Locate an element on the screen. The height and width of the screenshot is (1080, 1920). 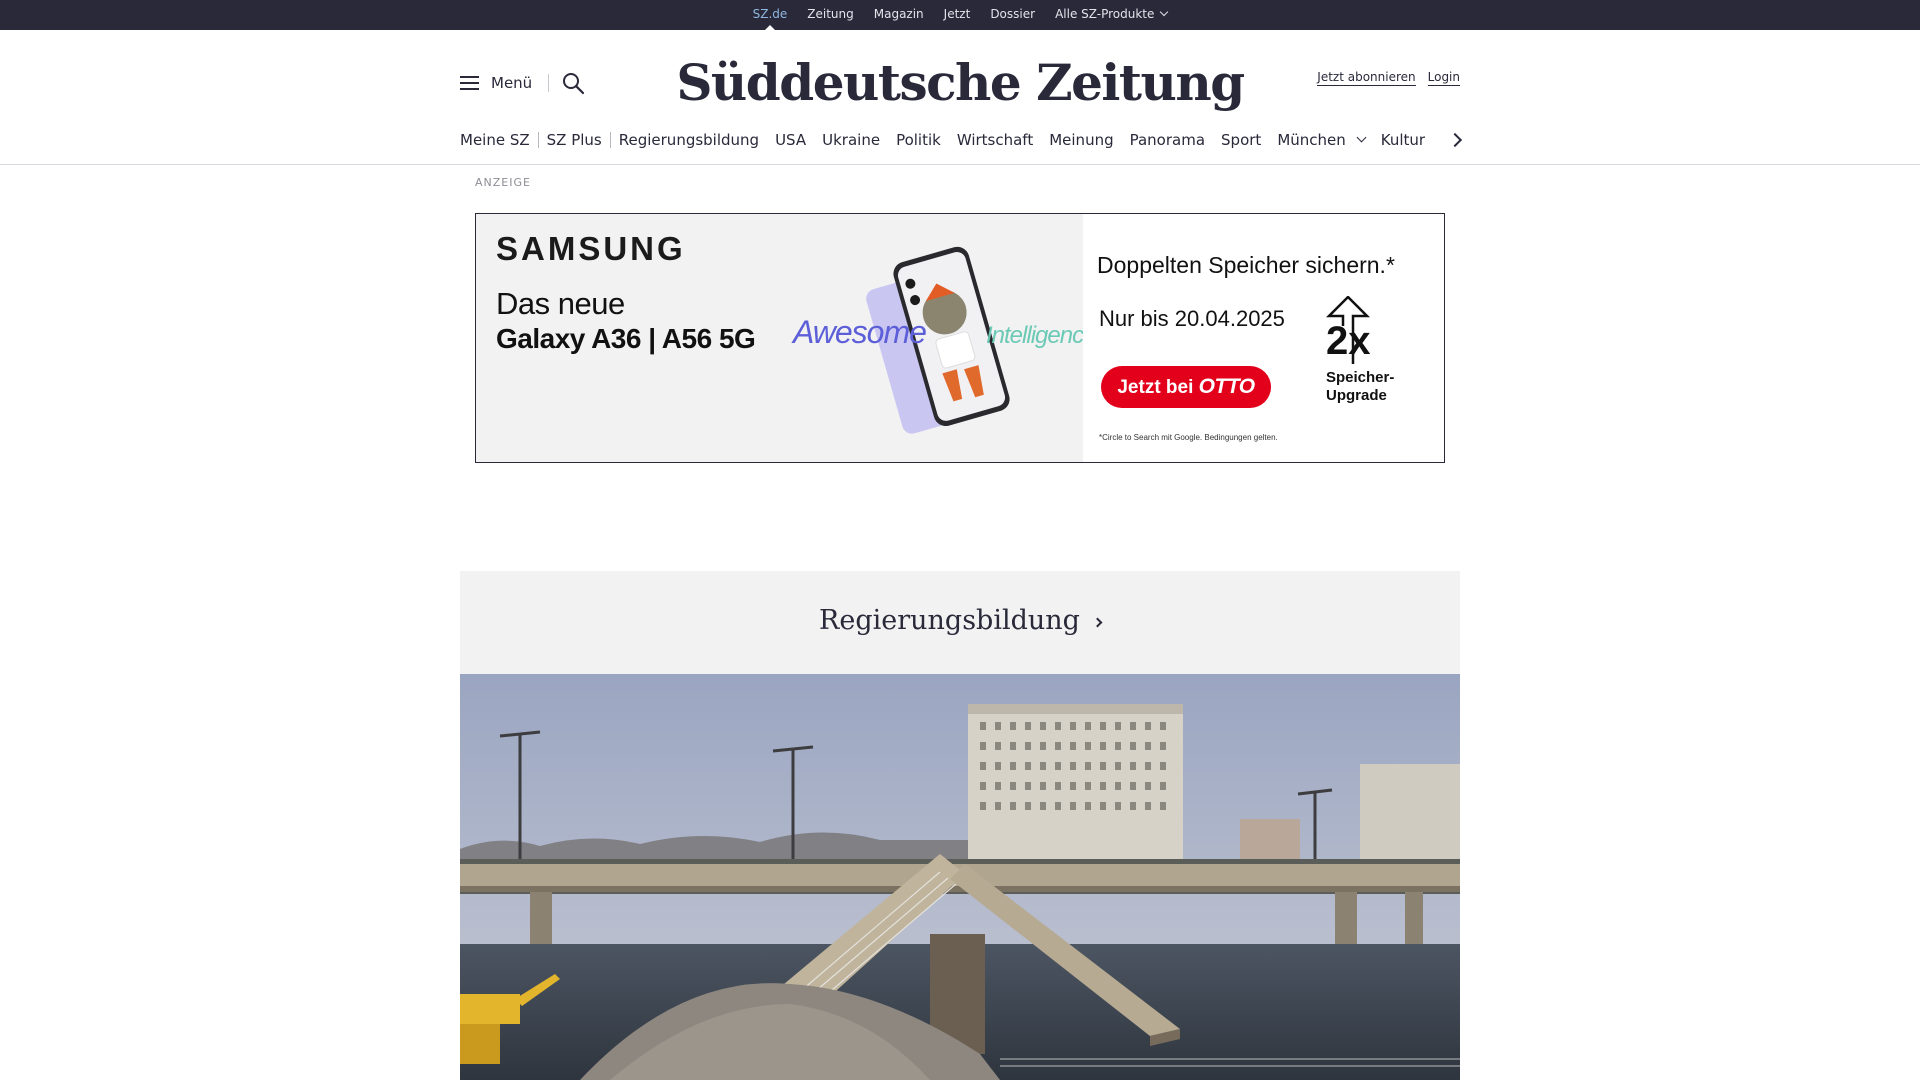
nav-item-usa: USA is located at coordinates (790, 140).